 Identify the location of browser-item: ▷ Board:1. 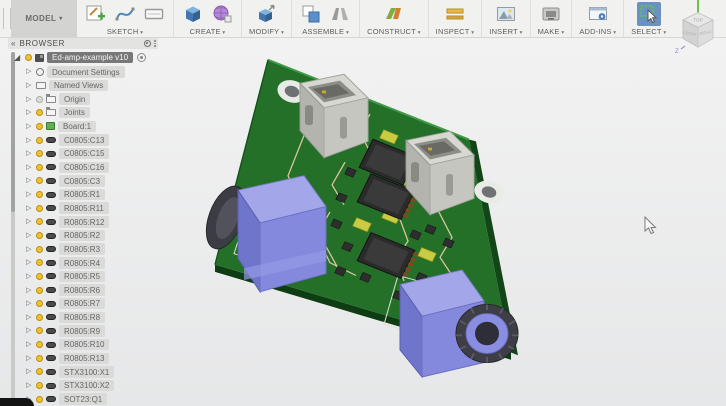
(97, 127).